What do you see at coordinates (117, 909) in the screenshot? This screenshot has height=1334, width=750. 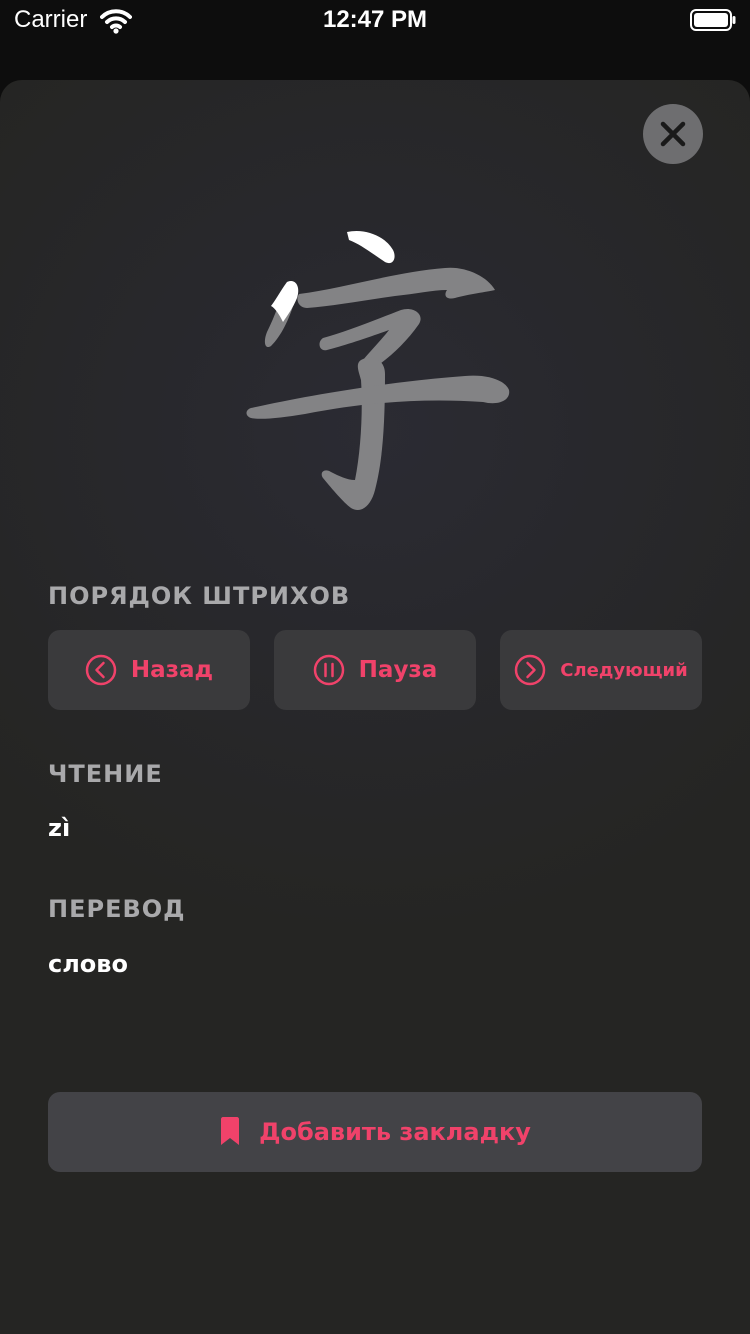 I see `translation-title: ПЕРЕВОД` at bounding box center [117, 909].